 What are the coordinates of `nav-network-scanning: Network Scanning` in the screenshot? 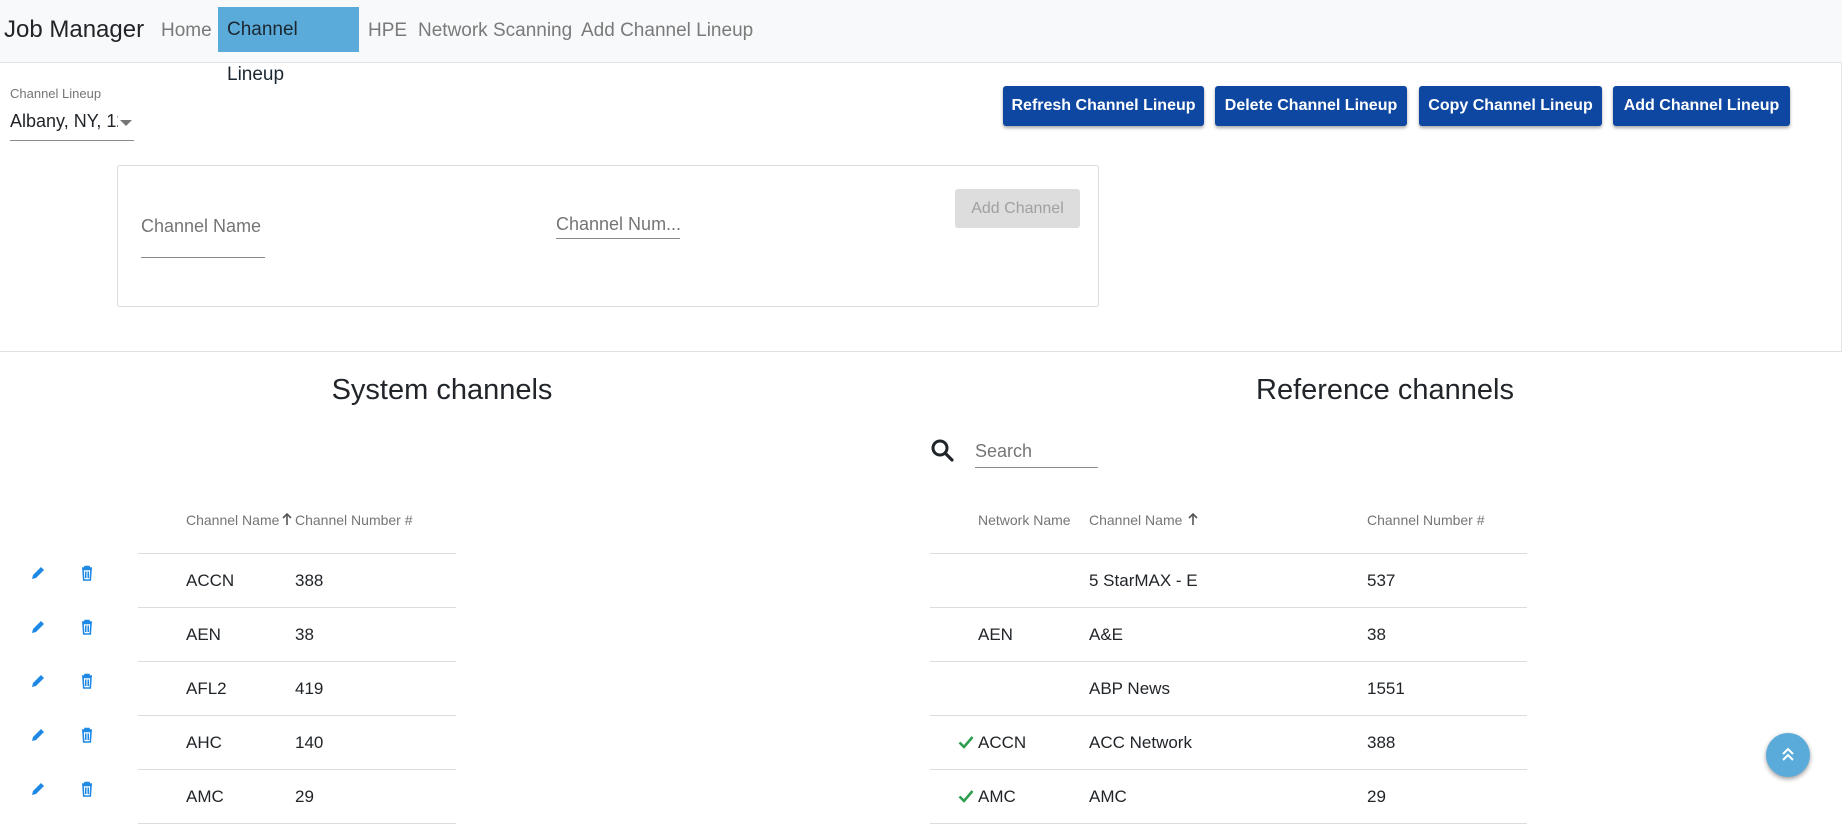 It's located at (495, 26).